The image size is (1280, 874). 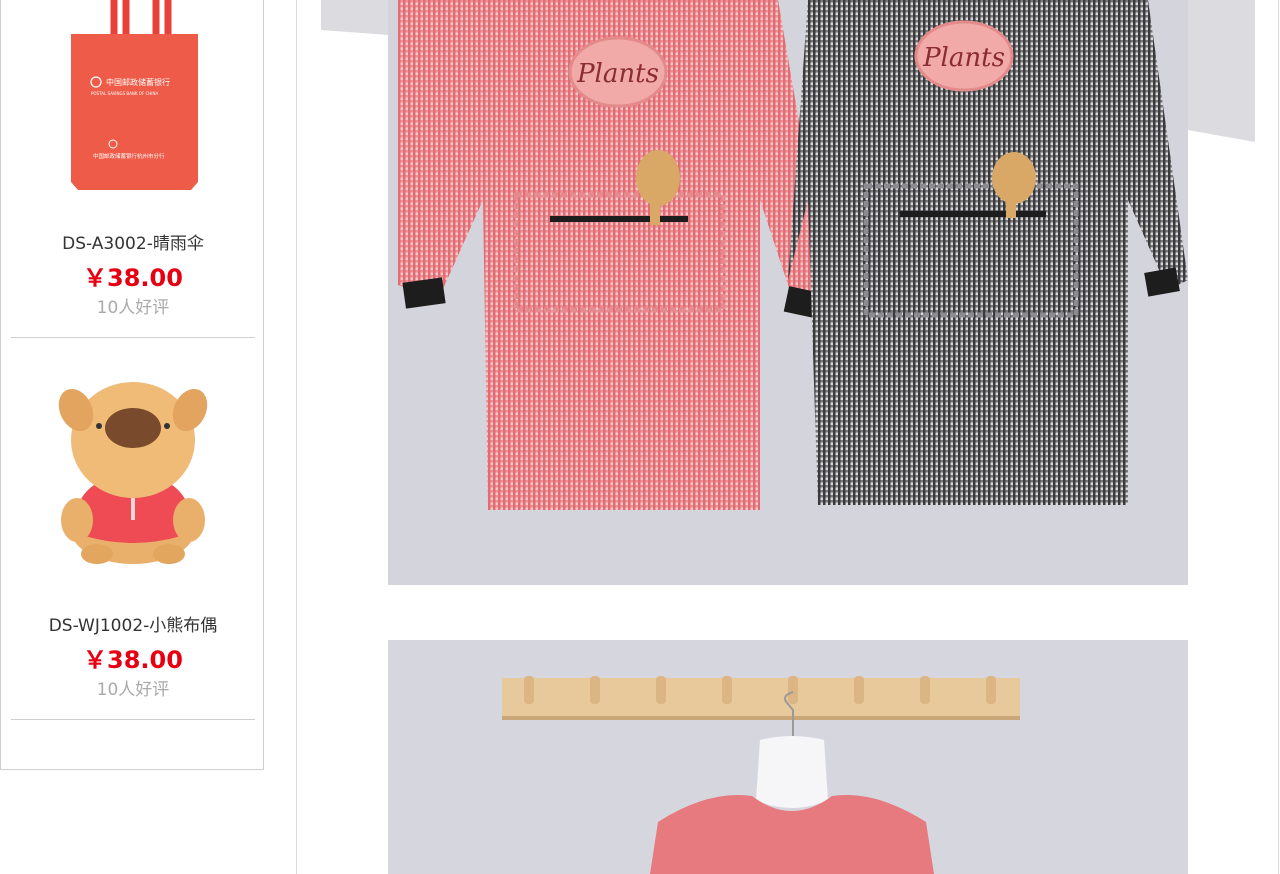 I want to click on content-right-border, so click(x=1278, y=437).